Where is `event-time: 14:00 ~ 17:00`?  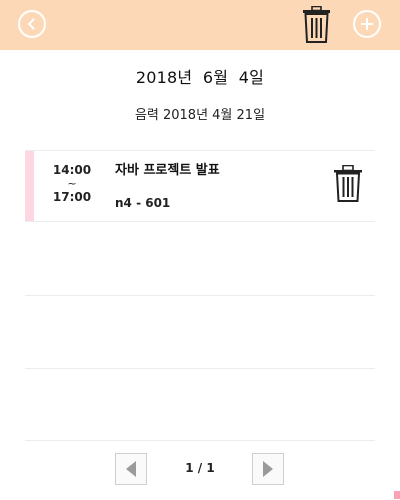
event-time: 14:00 ~ 17:00 is located at coordinates (72, 184).